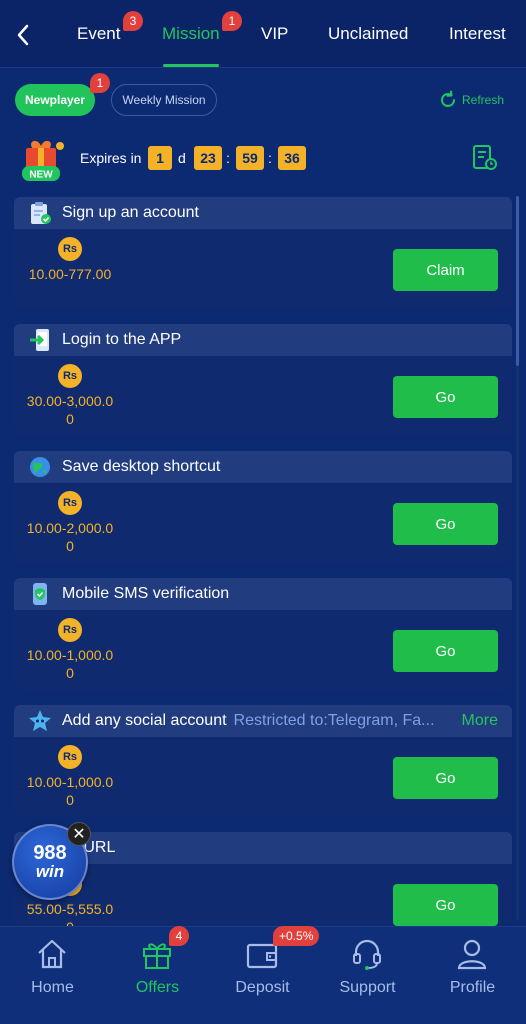 The width and height of the screenshot is (526, 1024). What do you see at coordinates (55, 100) in the screenshot?
I see `subtab-newplayer: Newplayer` at bounding box center [55, 100].